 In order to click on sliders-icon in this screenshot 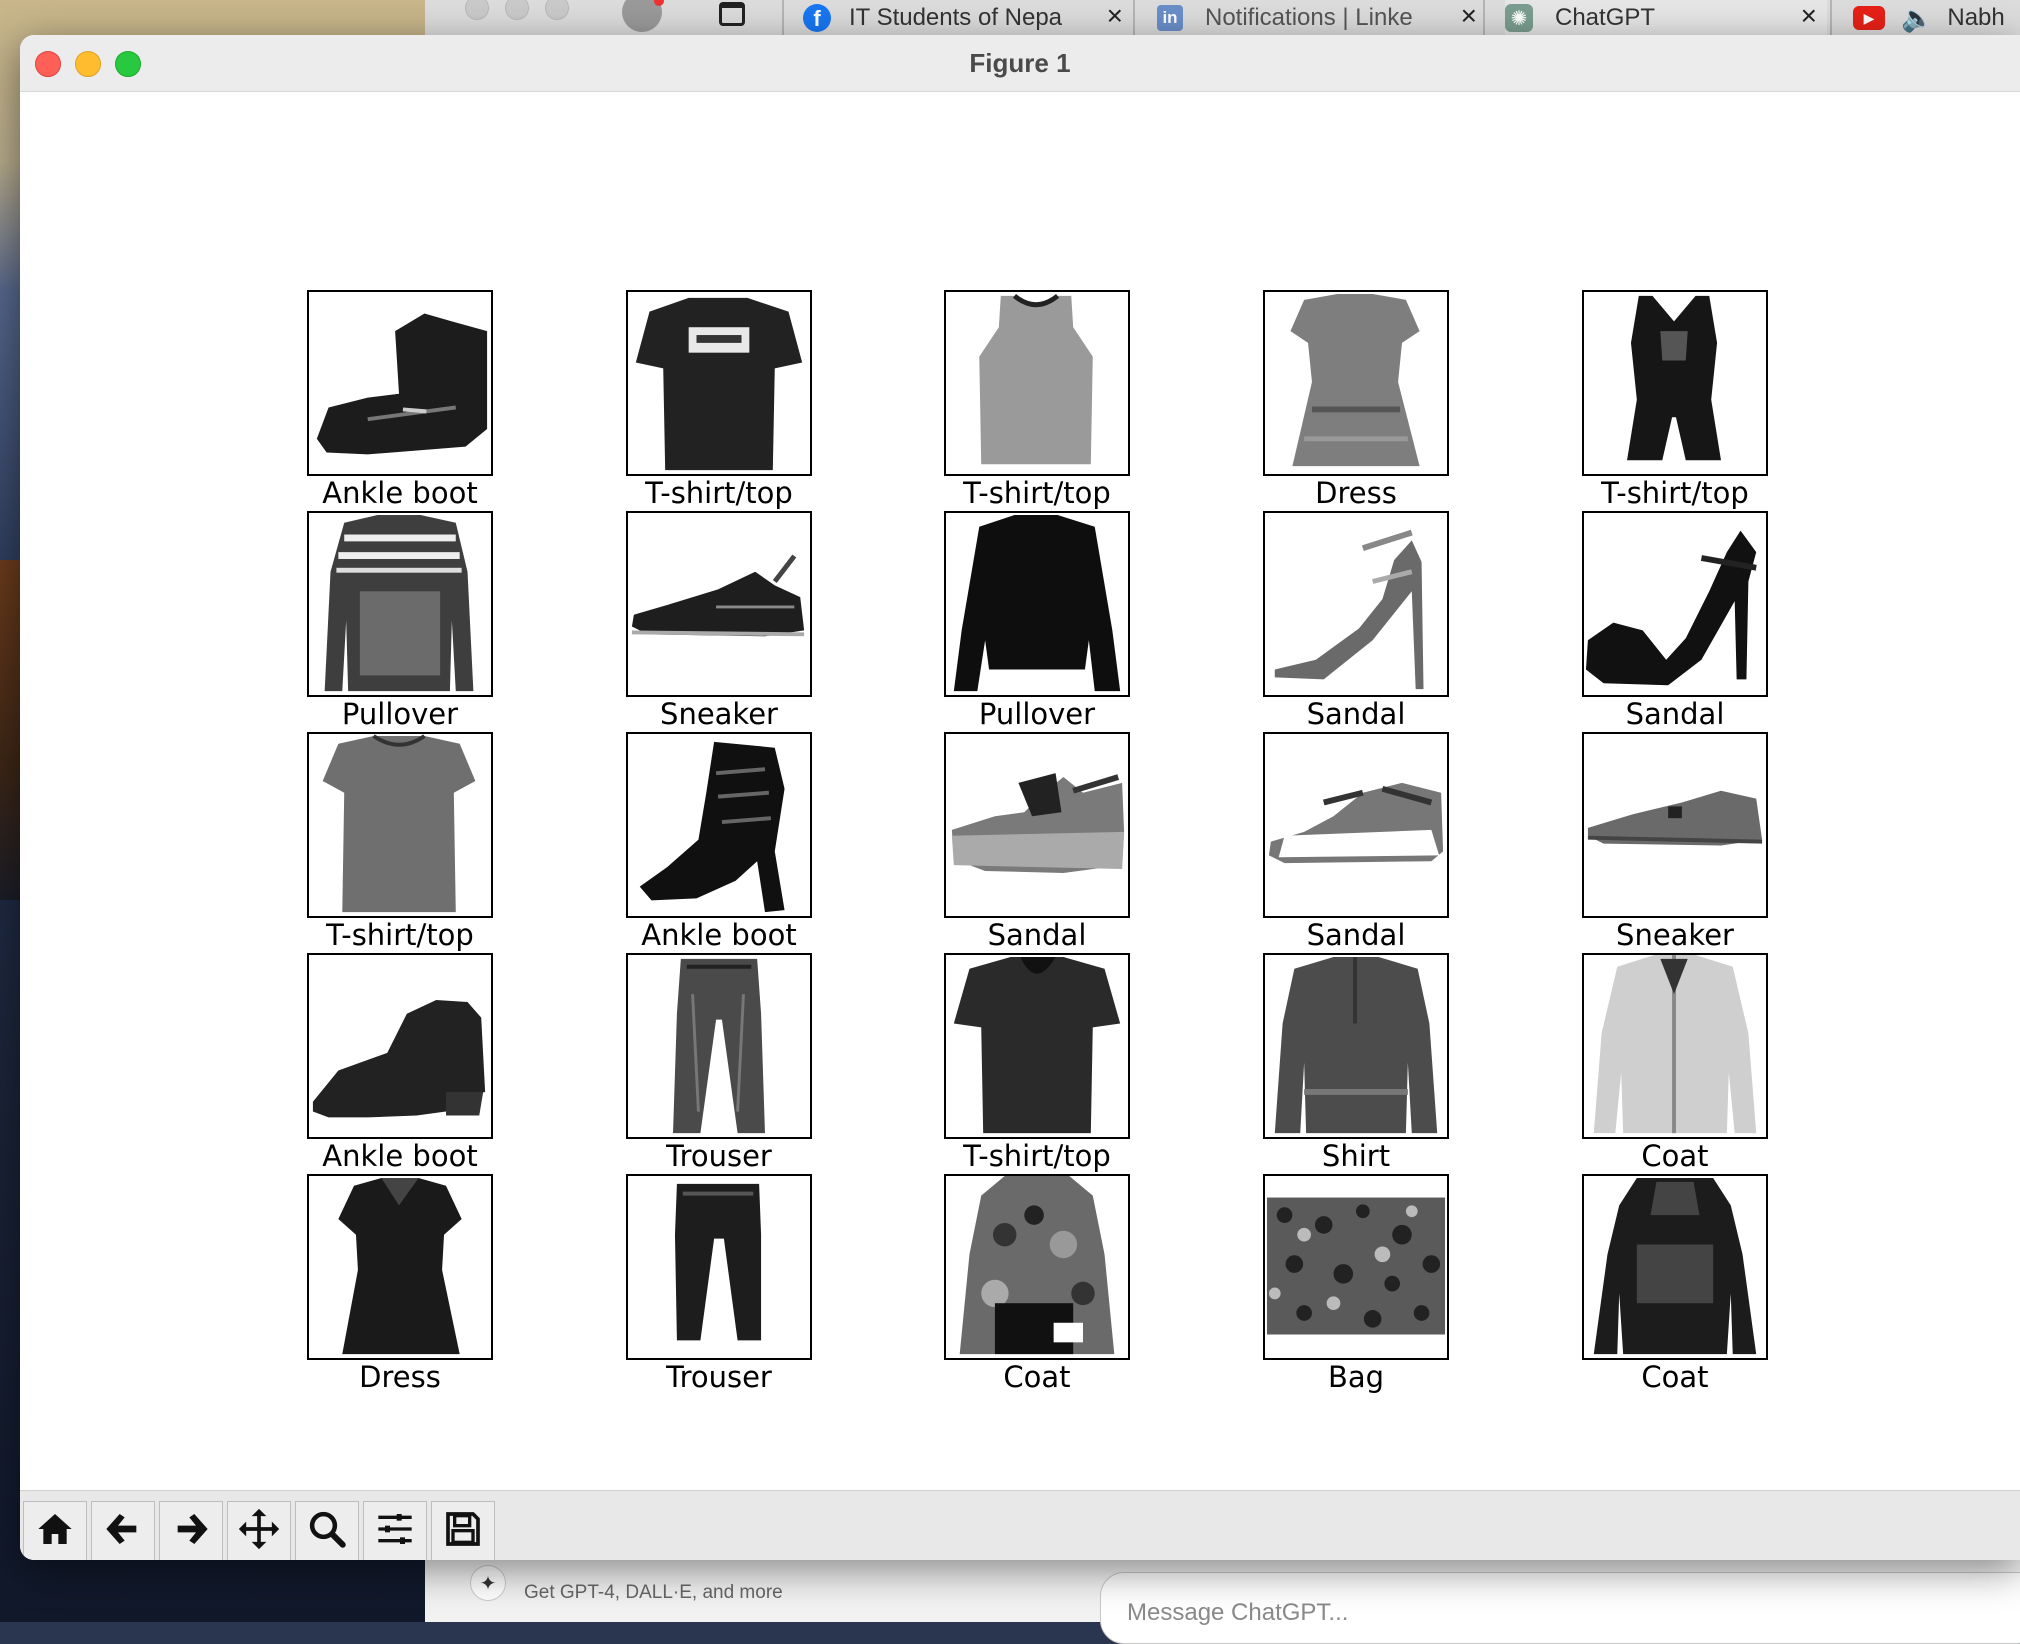, I will do `click(395, 1531)`.